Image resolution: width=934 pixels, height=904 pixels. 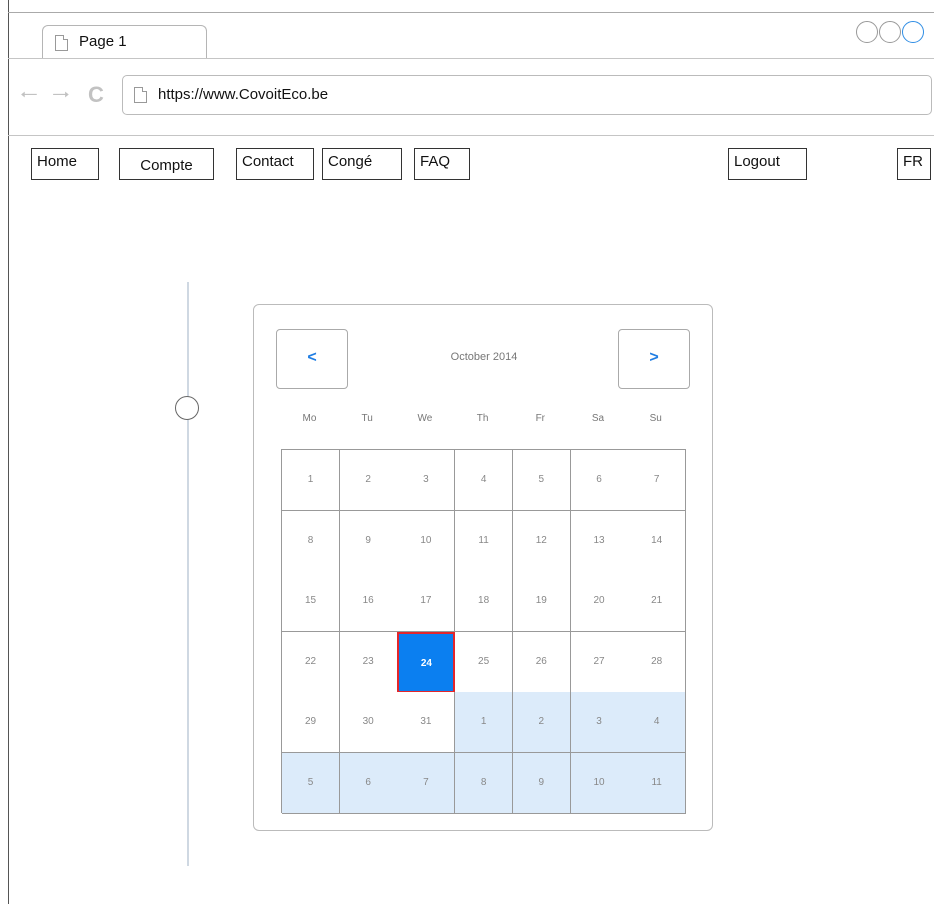 I want to click on window-control-maximize-icon, so click(x=913, y=32).